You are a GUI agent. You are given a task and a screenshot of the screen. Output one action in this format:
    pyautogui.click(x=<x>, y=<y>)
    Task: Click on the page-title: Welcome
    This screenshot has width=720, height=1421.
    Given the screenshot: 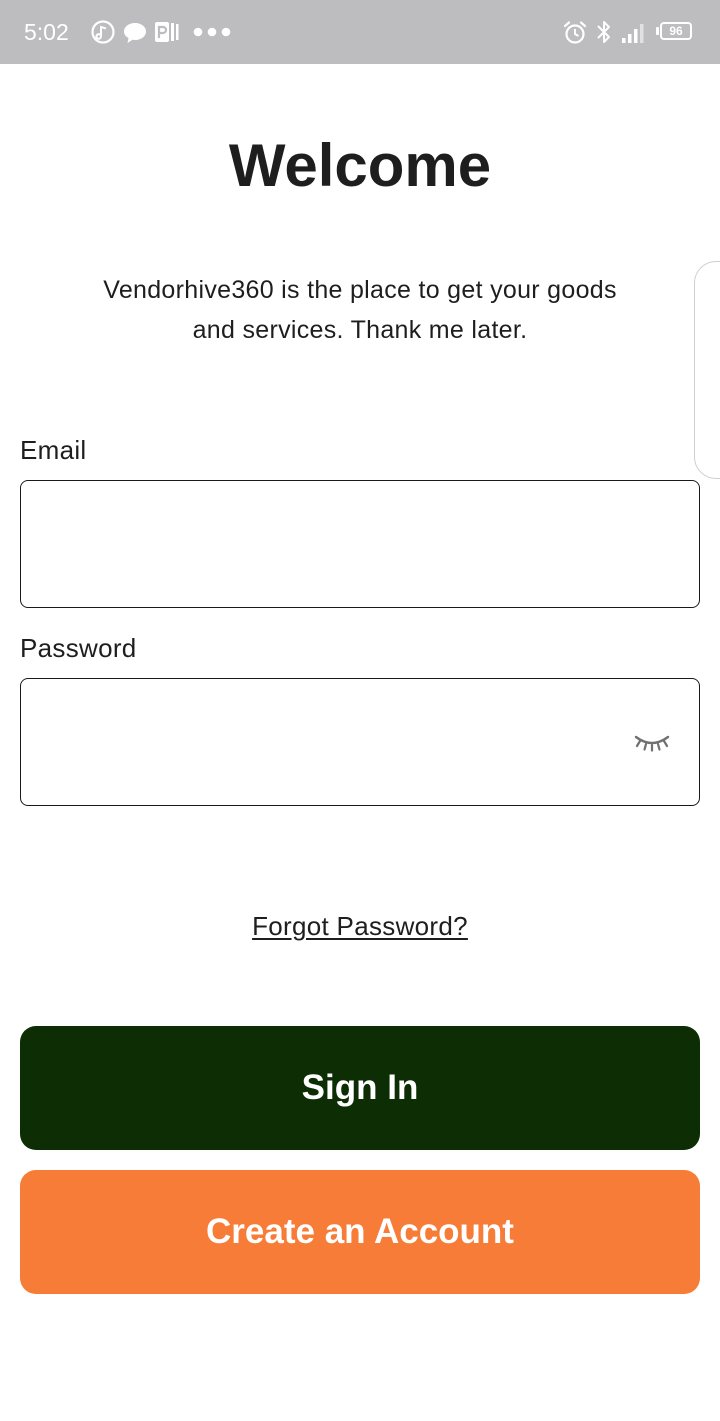 What is the action you would take?
    pyautogui.click(x=360, y=165)
    